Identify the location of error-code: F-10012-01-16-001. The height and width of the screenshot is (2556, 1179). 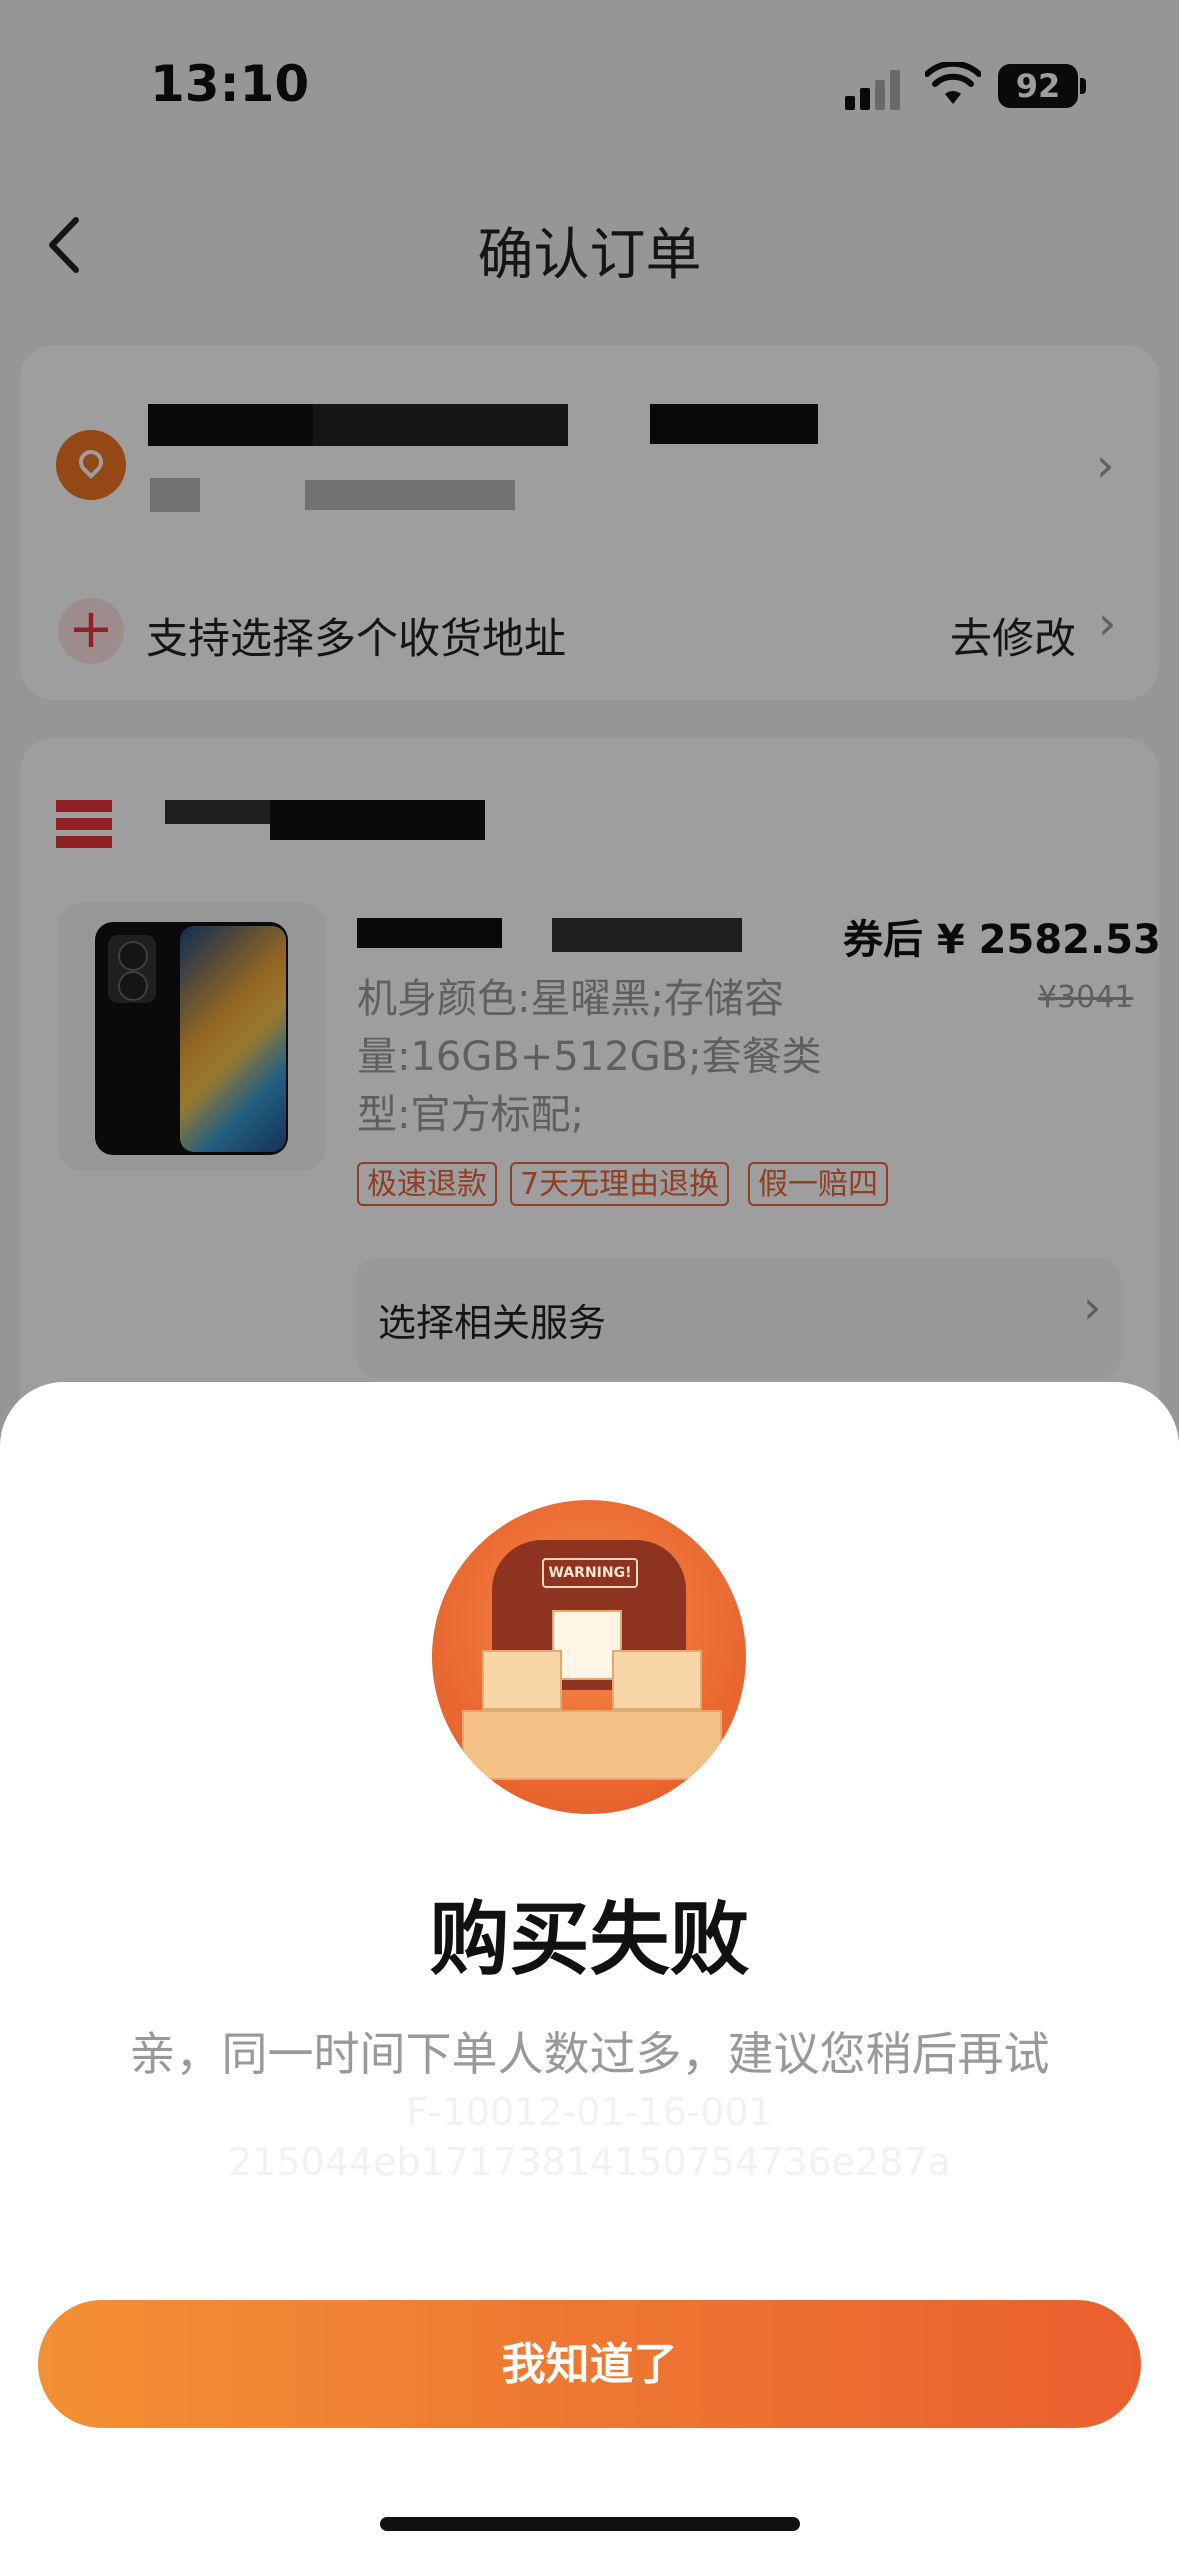
(589, 2112).